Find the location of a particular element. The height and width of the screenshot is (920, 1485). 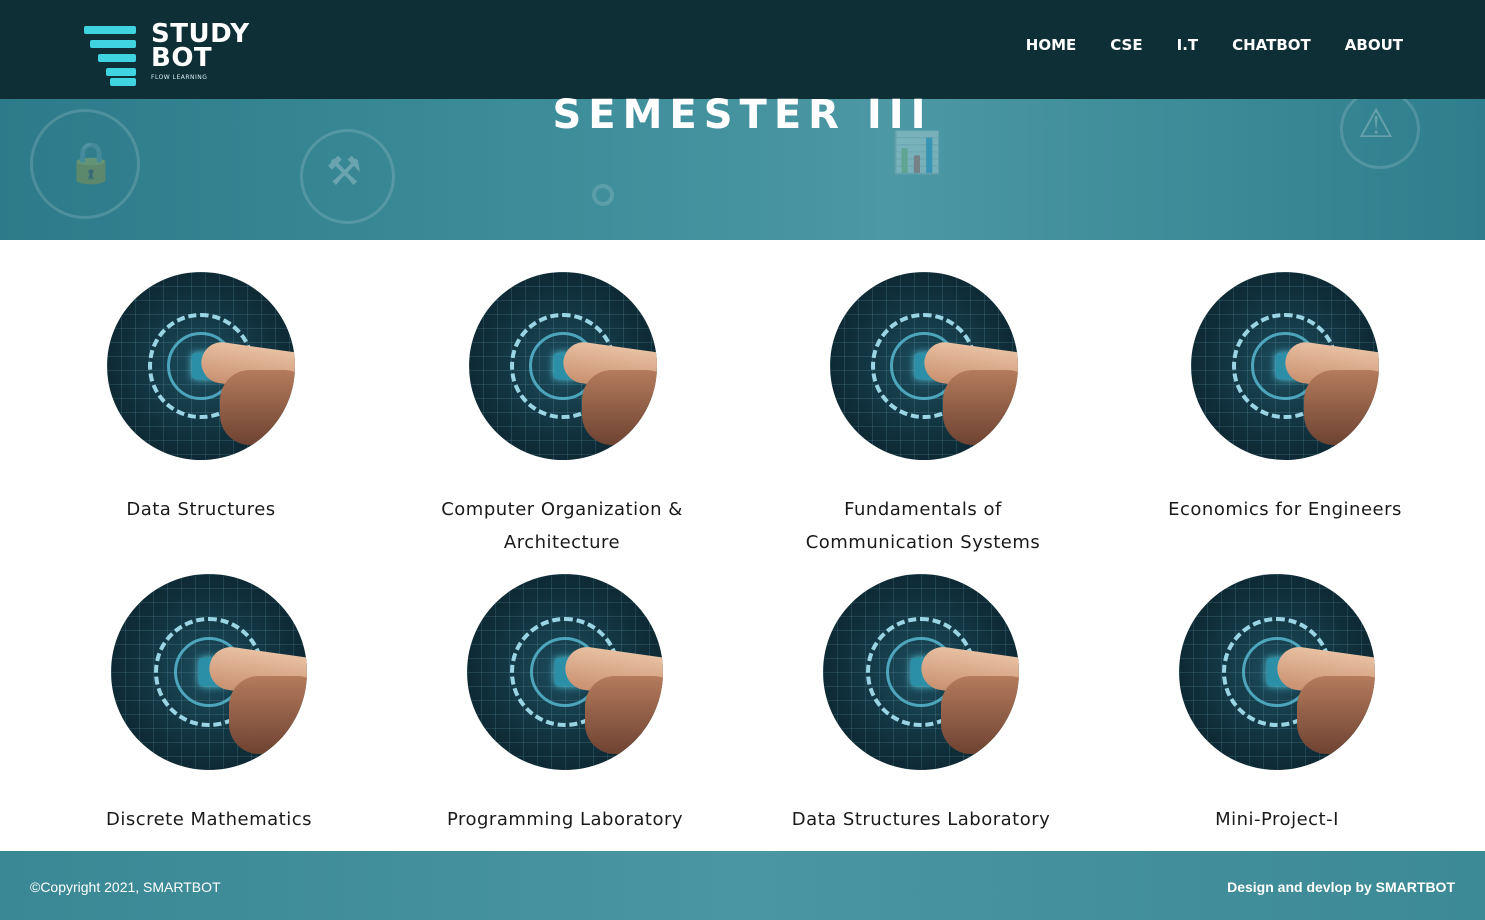

logo-title: STUDY BOT is located at coordinates (200, 47).